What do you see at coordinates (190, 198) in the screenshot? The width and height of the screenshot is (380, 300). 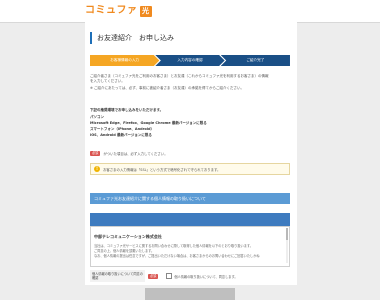 I see `section-header: コミュファ光お友達紹介に関する個人情報の取り扱いについて` at bounding box center [190, 198].